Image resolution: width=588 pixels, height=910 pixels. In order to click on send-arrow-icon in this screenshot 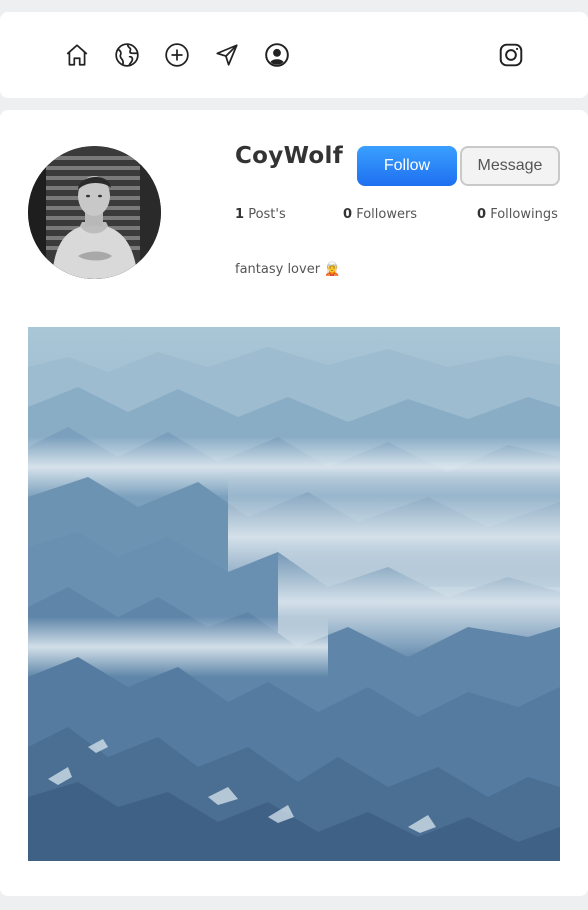, I will do `click(227, 55)`.